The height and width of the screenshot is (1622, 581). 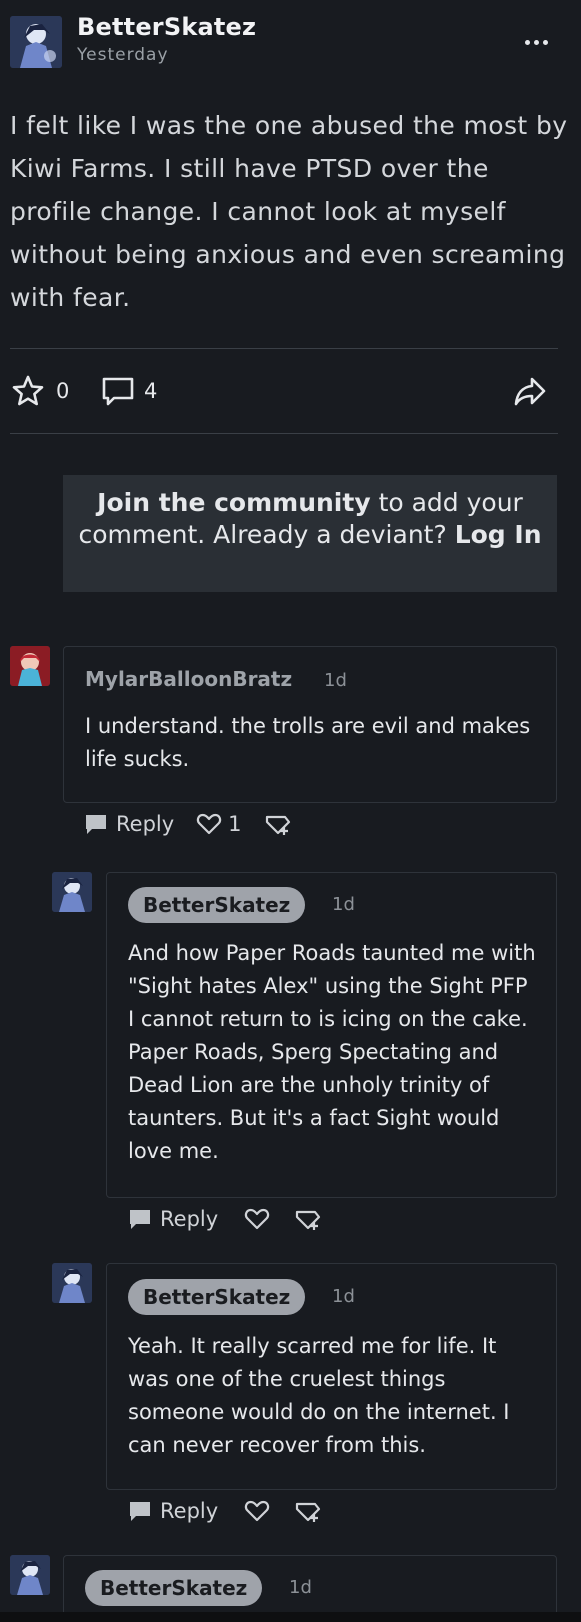 What do you see at coordinates (63, 391) in the screenshot?
I see `favorite-count: 0` at bounding box center [63, 391].